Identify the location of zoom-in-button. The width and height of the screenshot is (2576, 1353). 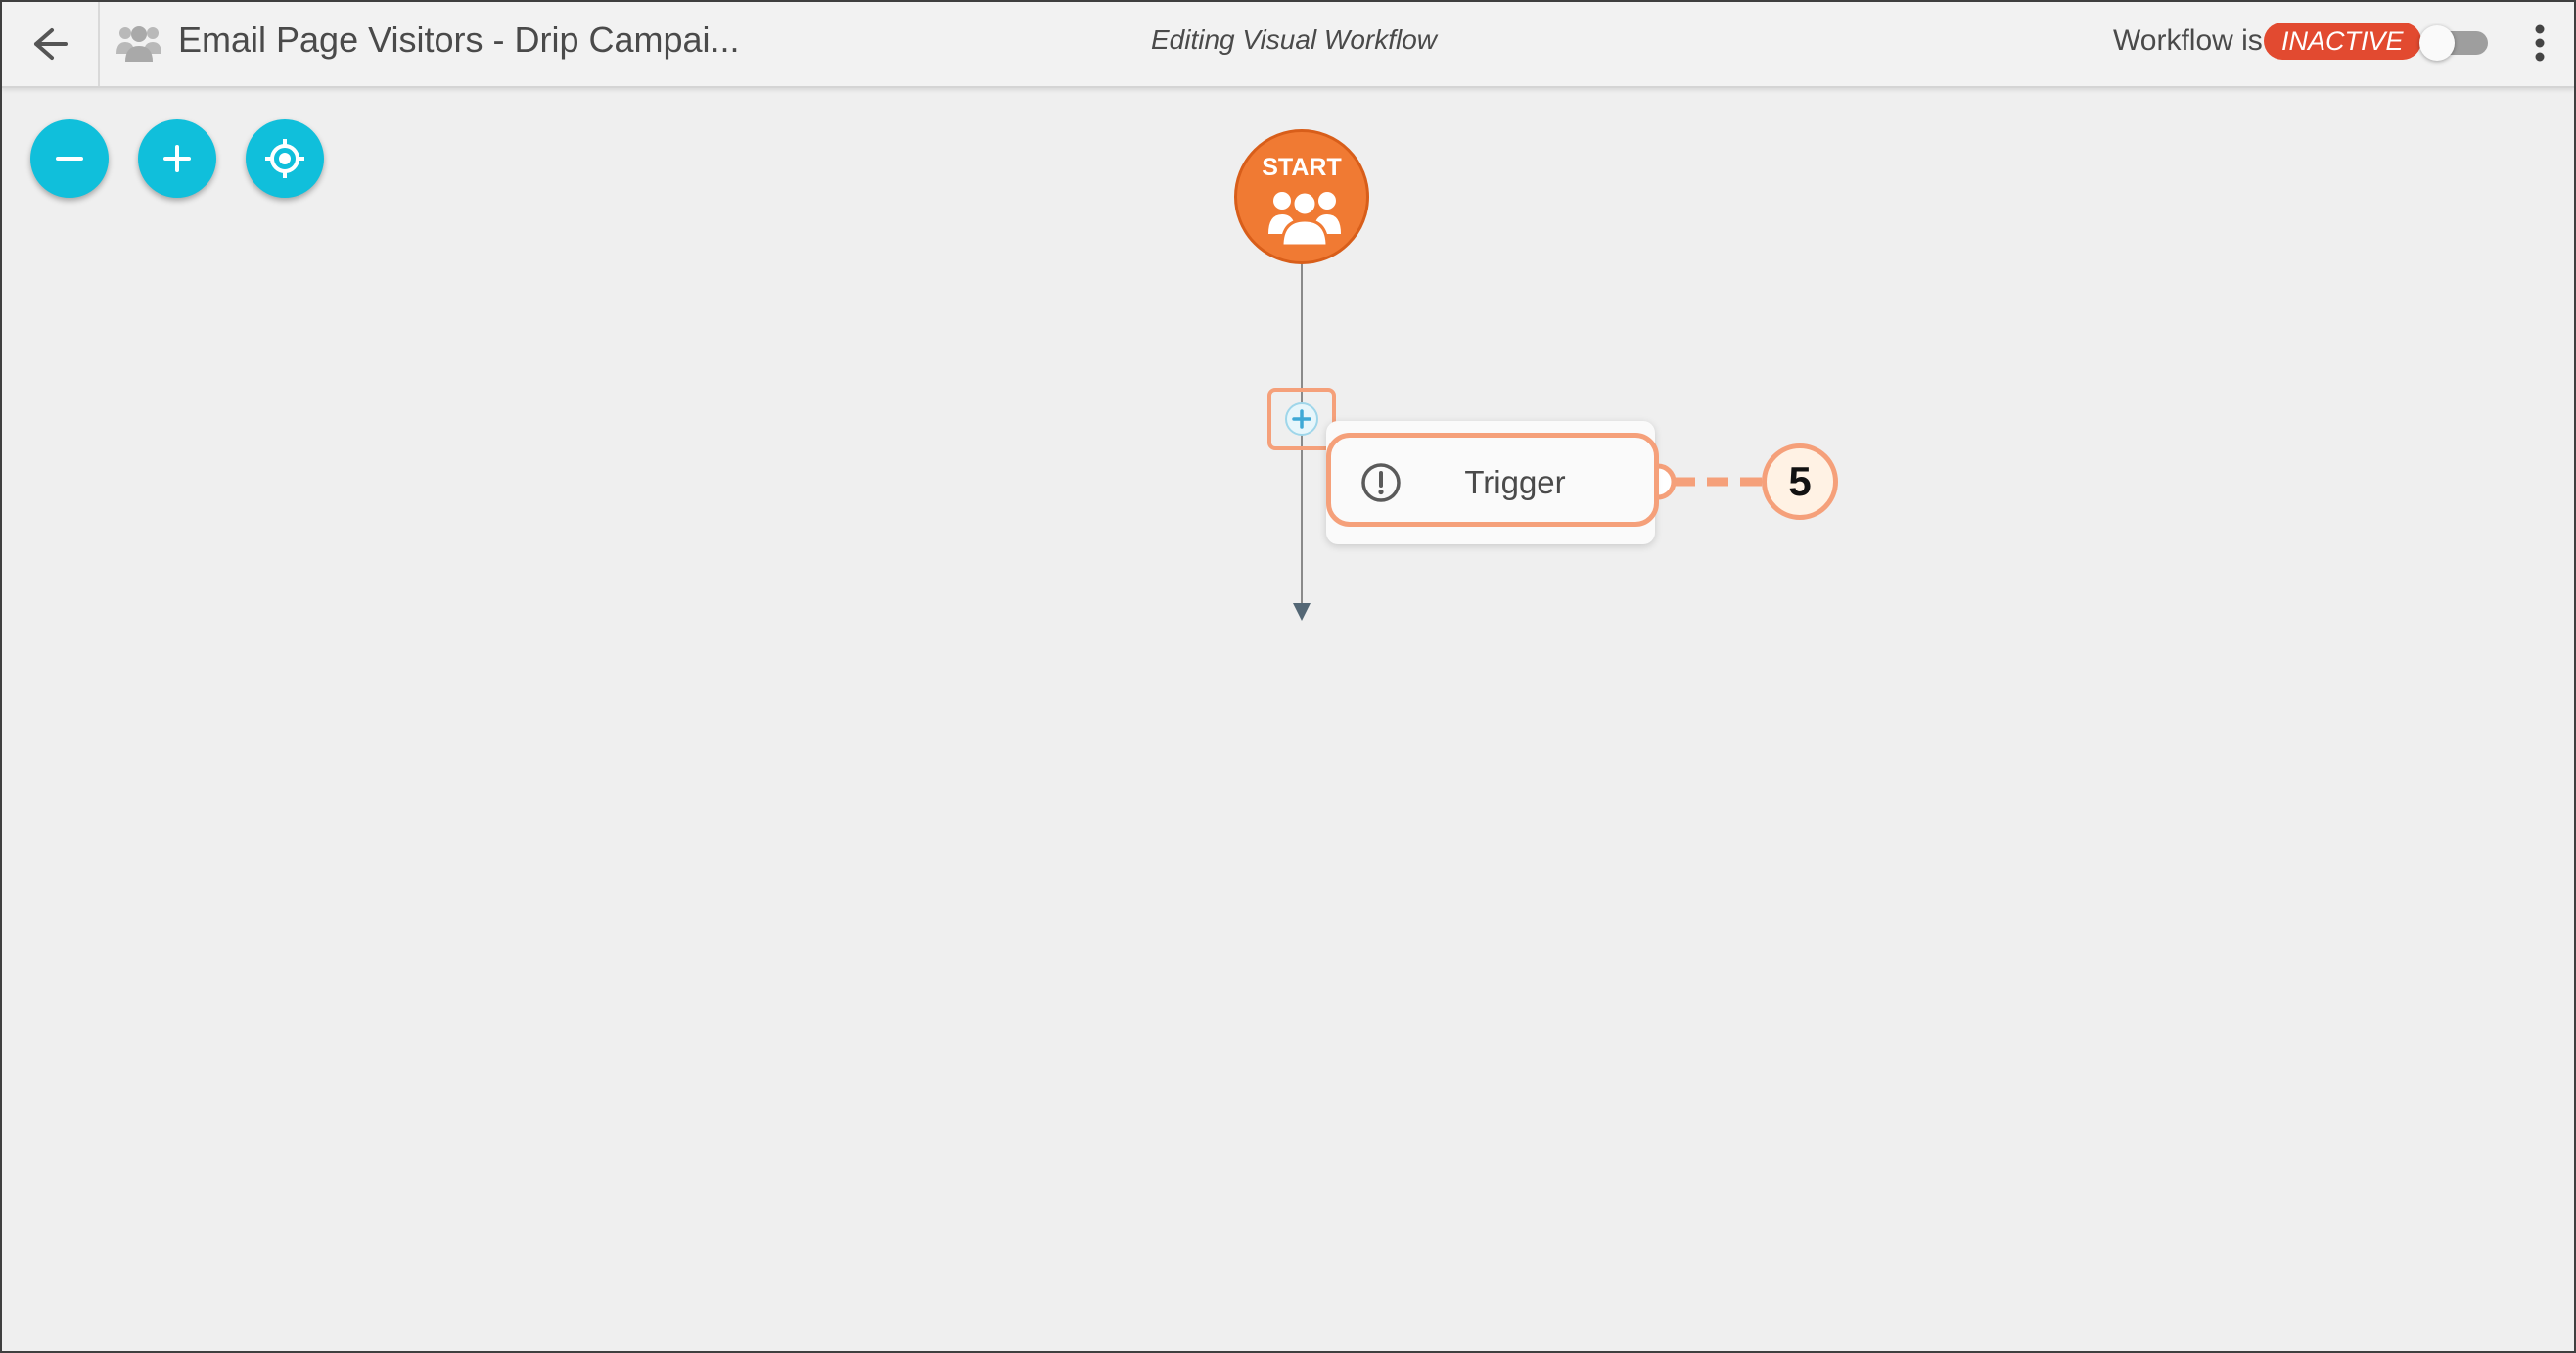
(177, 158).